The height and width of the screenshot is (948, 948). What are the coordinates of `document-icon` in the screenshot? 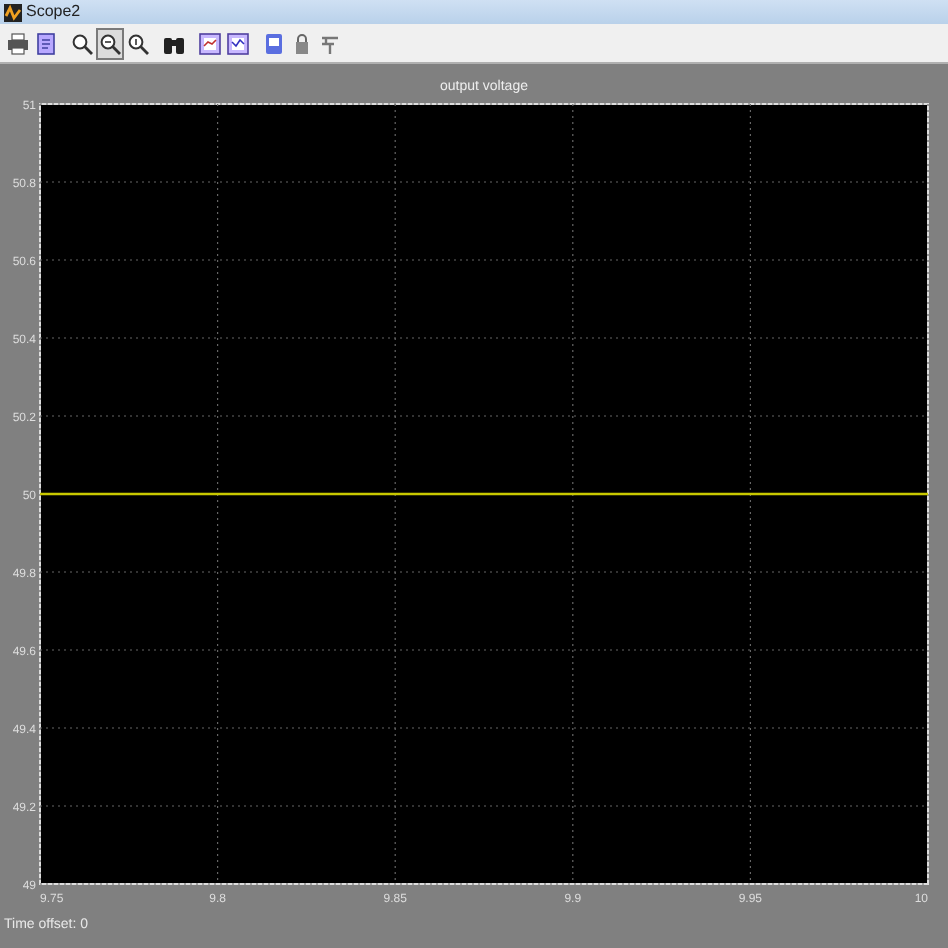 It's located at (46, 43).